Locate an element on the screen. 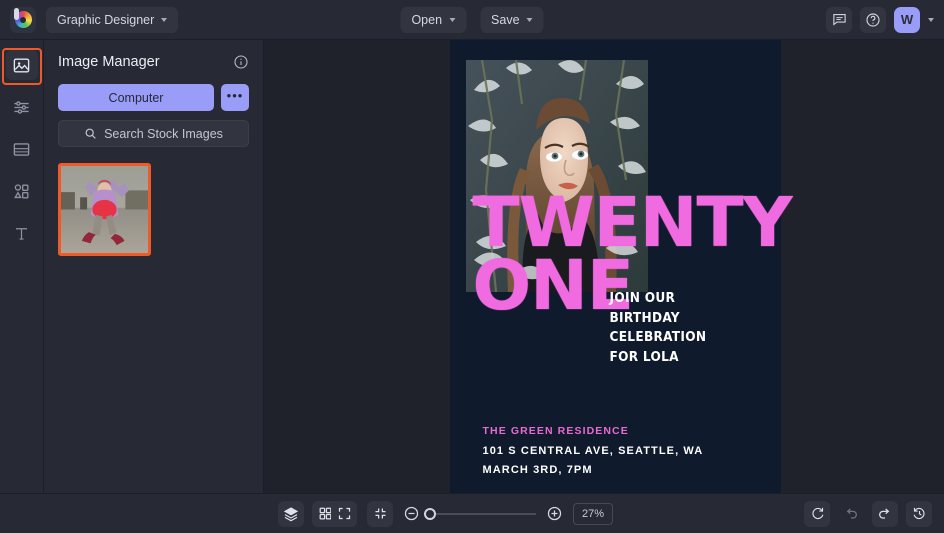  sidebar-item-text is located at coordinates (22, 233).